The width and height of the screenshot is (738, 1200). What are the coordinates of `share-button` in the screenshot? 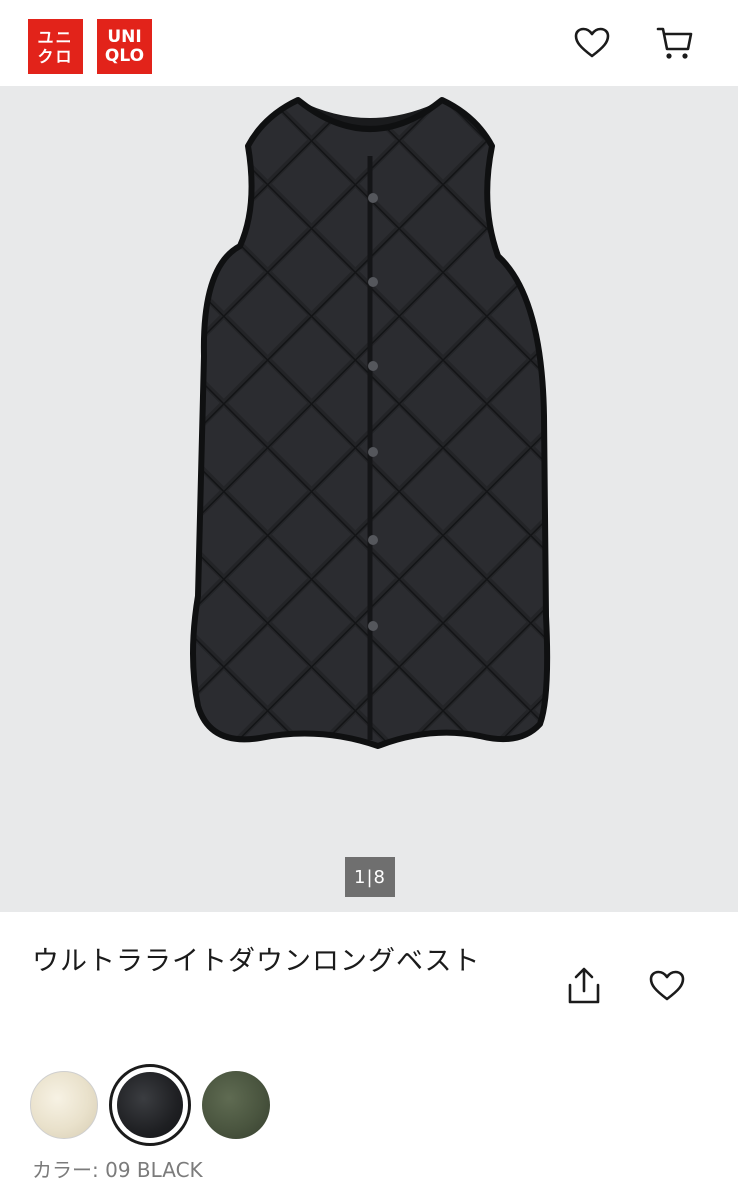 It's located at (584, 986).